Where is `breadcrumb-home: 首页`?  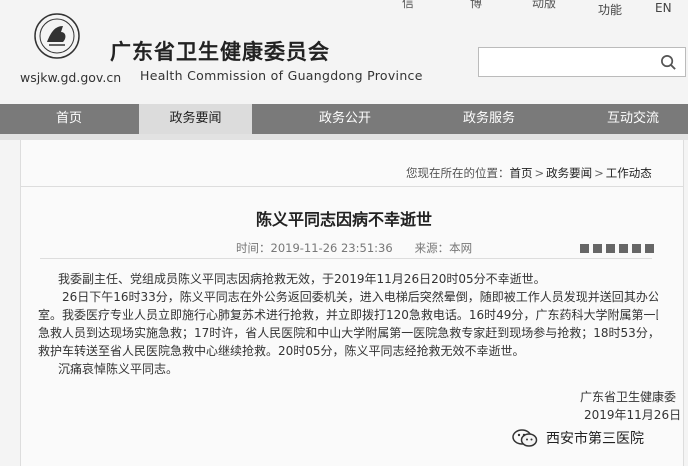
breadcrumb-home: 首页 is located at coordinates (521, 173).